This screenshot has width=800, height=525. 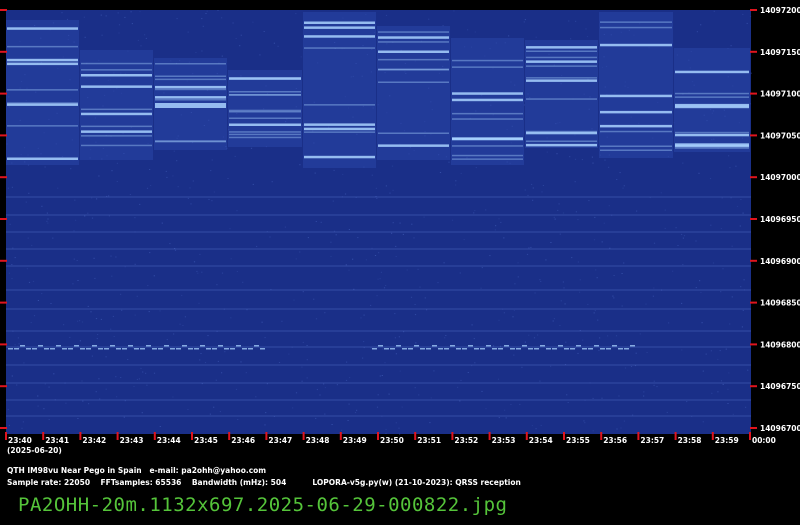 I want to click on frequency-label: 14097050, so click(x=780, y=135).